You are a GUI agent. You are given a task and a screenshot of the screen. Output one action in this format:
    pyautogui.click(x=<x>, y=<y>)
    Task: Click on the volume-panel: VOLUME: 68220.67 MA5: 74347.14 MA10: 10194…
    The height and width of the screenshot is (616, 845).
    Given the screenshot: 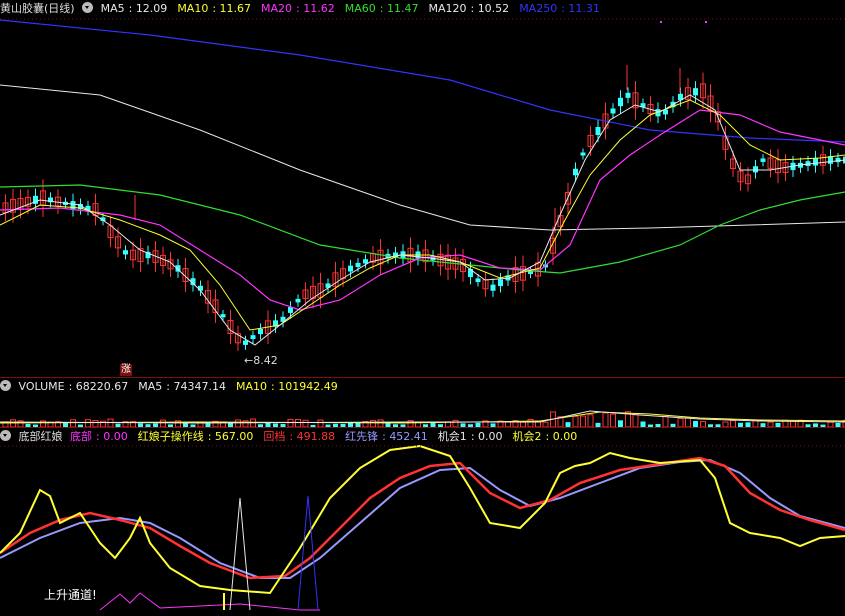 What is the action you would take?
    pyautogui.click(x=422, y=402)
    